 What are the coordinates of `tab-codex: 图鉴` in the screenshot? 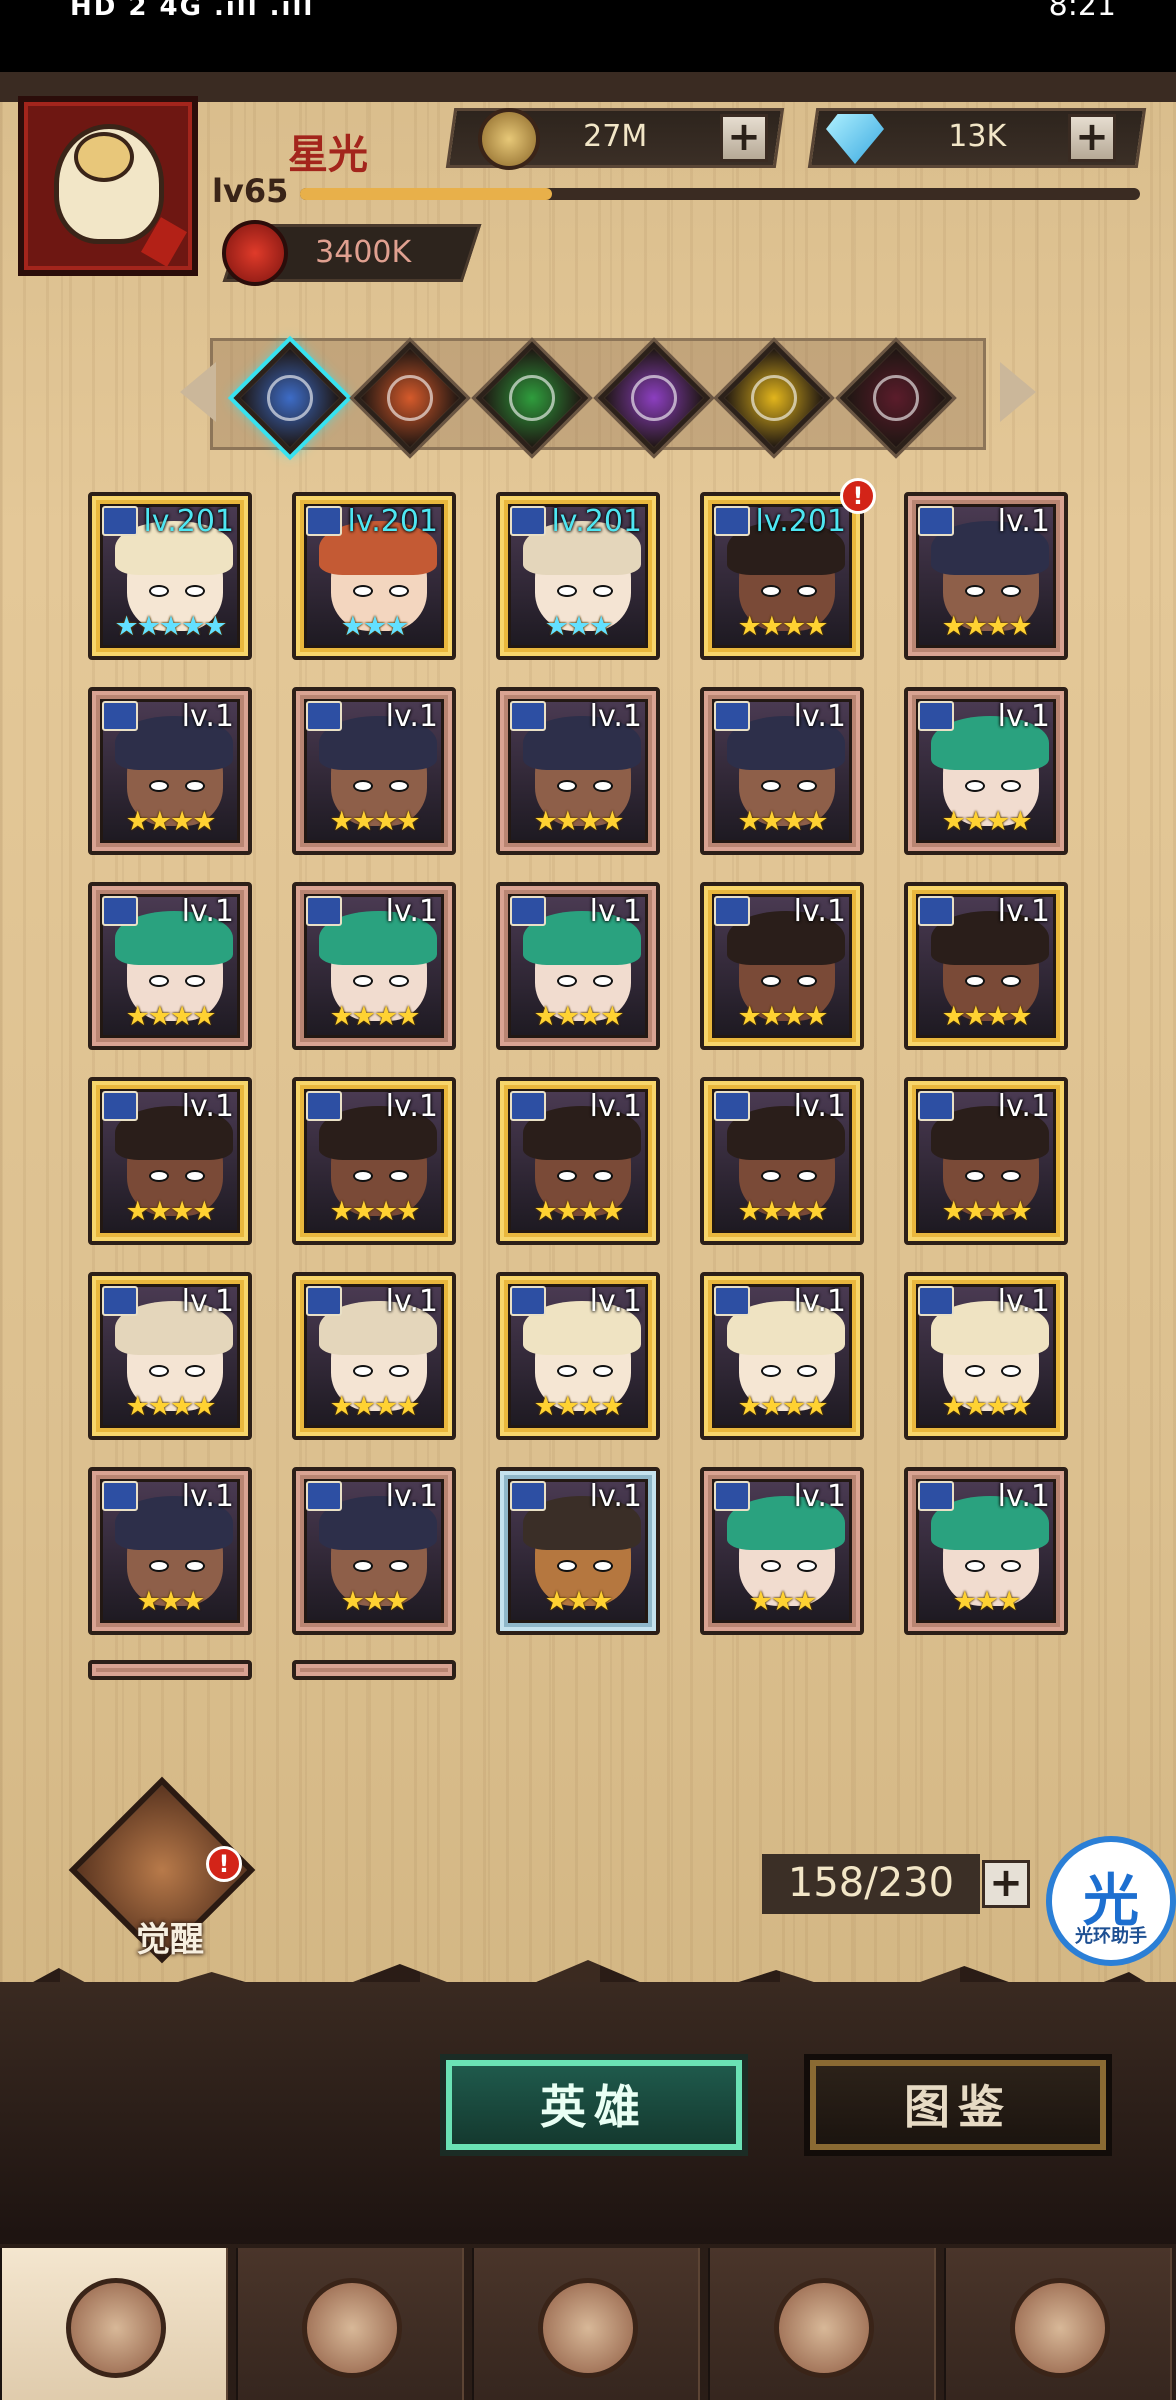 It's located at (958, 2105).